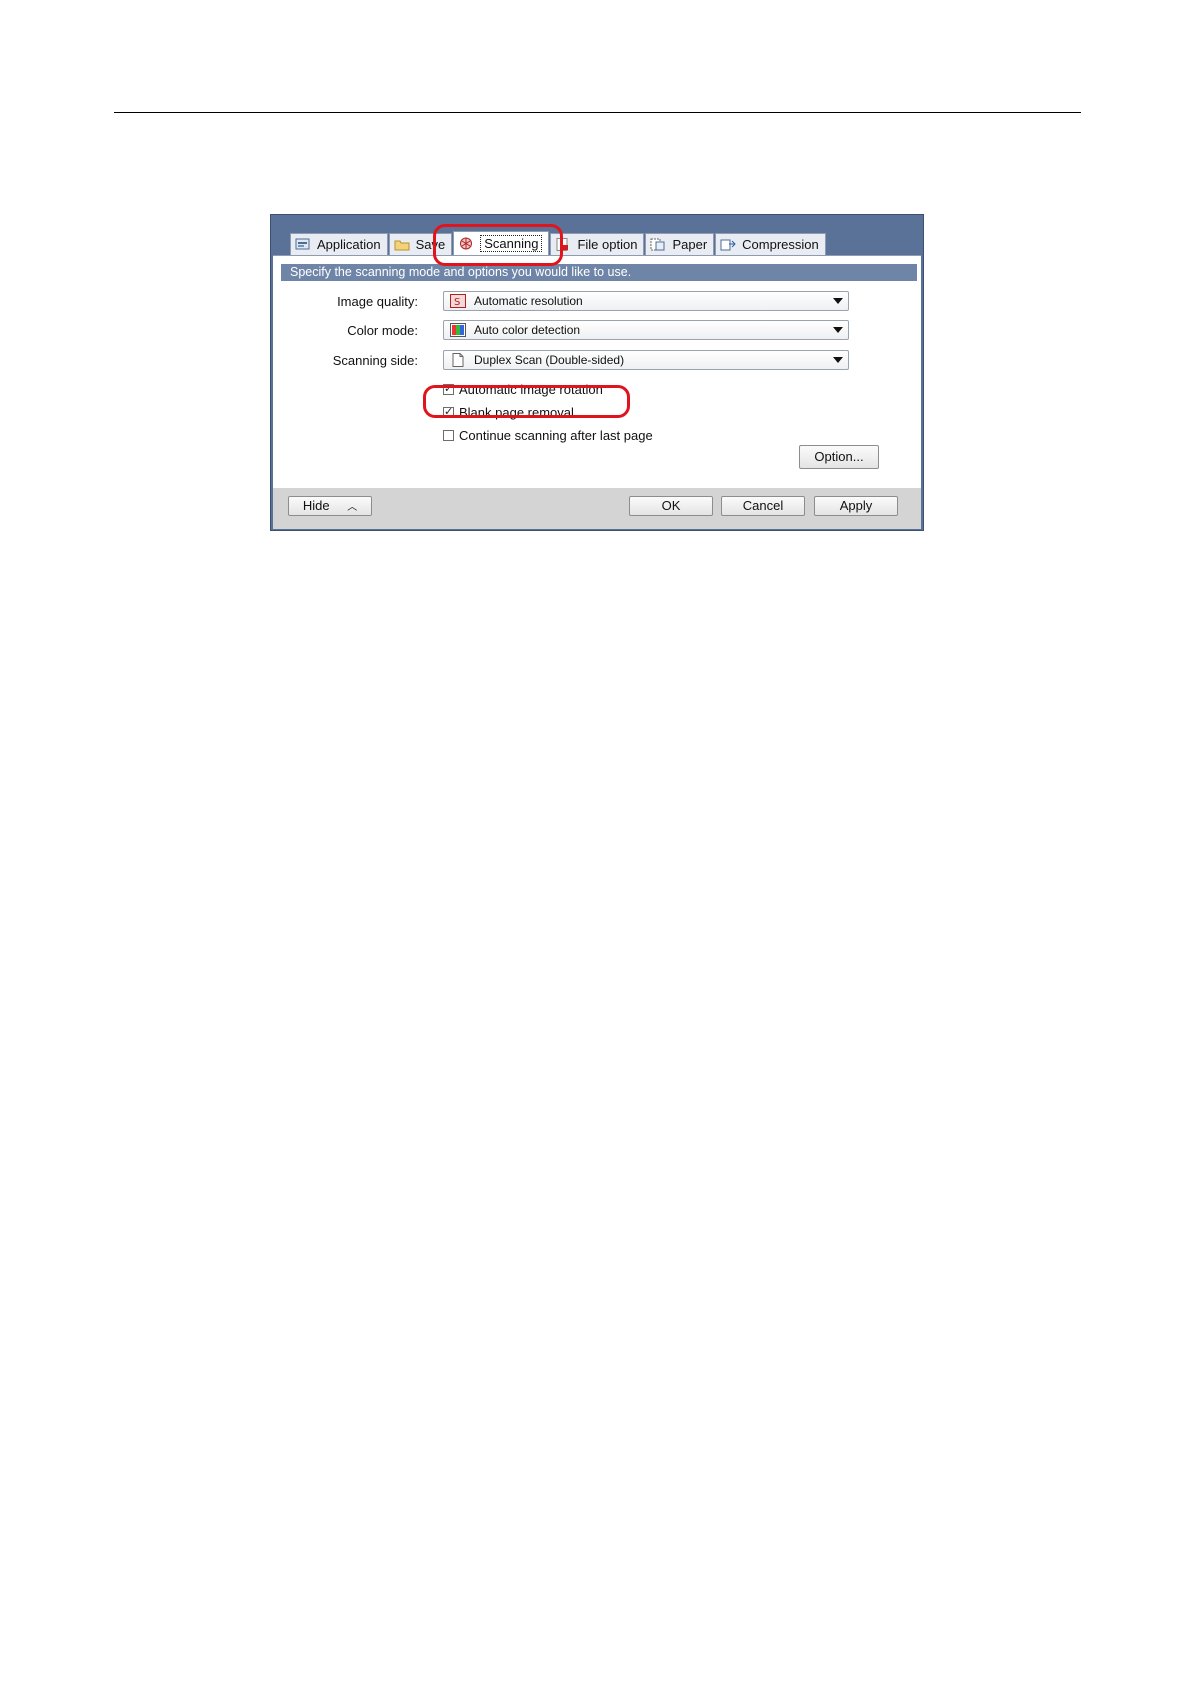  I want to click on tab-application: Application, so click(339, 244).